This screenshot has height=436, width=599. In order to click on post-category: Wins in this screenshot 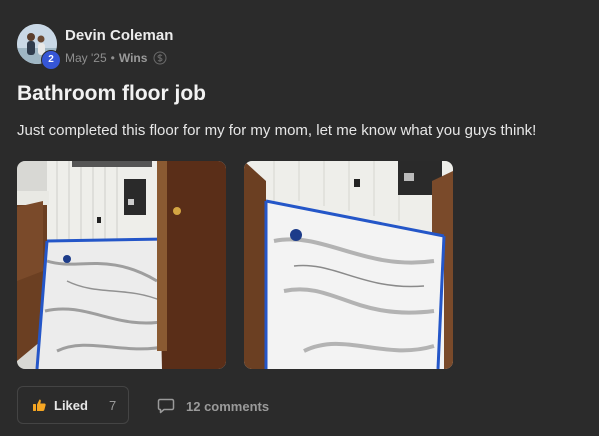, I will do `click(133, 58)`.